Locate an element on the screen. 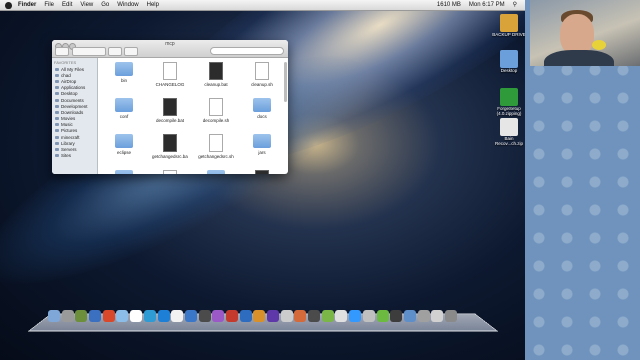 This screenshot has height=360, width=640. menu-help: Help is located at coordinates (153, 5).